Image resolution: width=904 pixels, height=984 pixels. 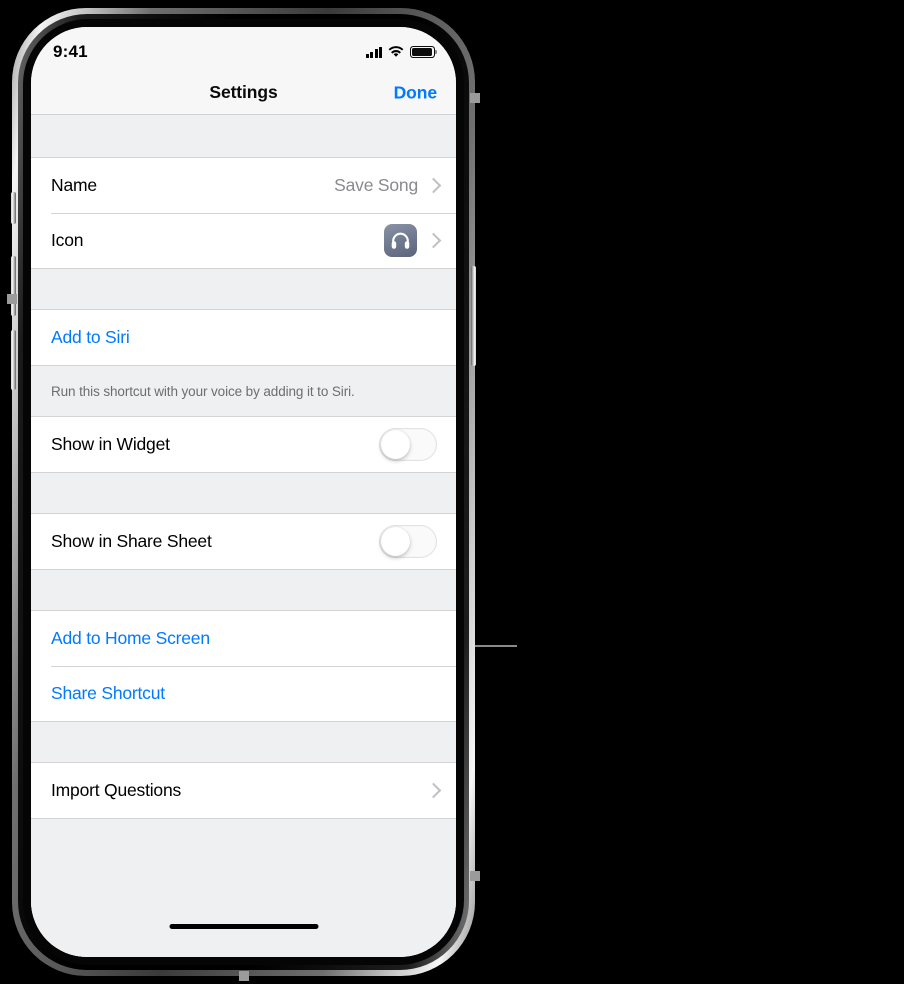 I want to click on row-show-in-widget: Show in Widget, so click(x=243, y=444).